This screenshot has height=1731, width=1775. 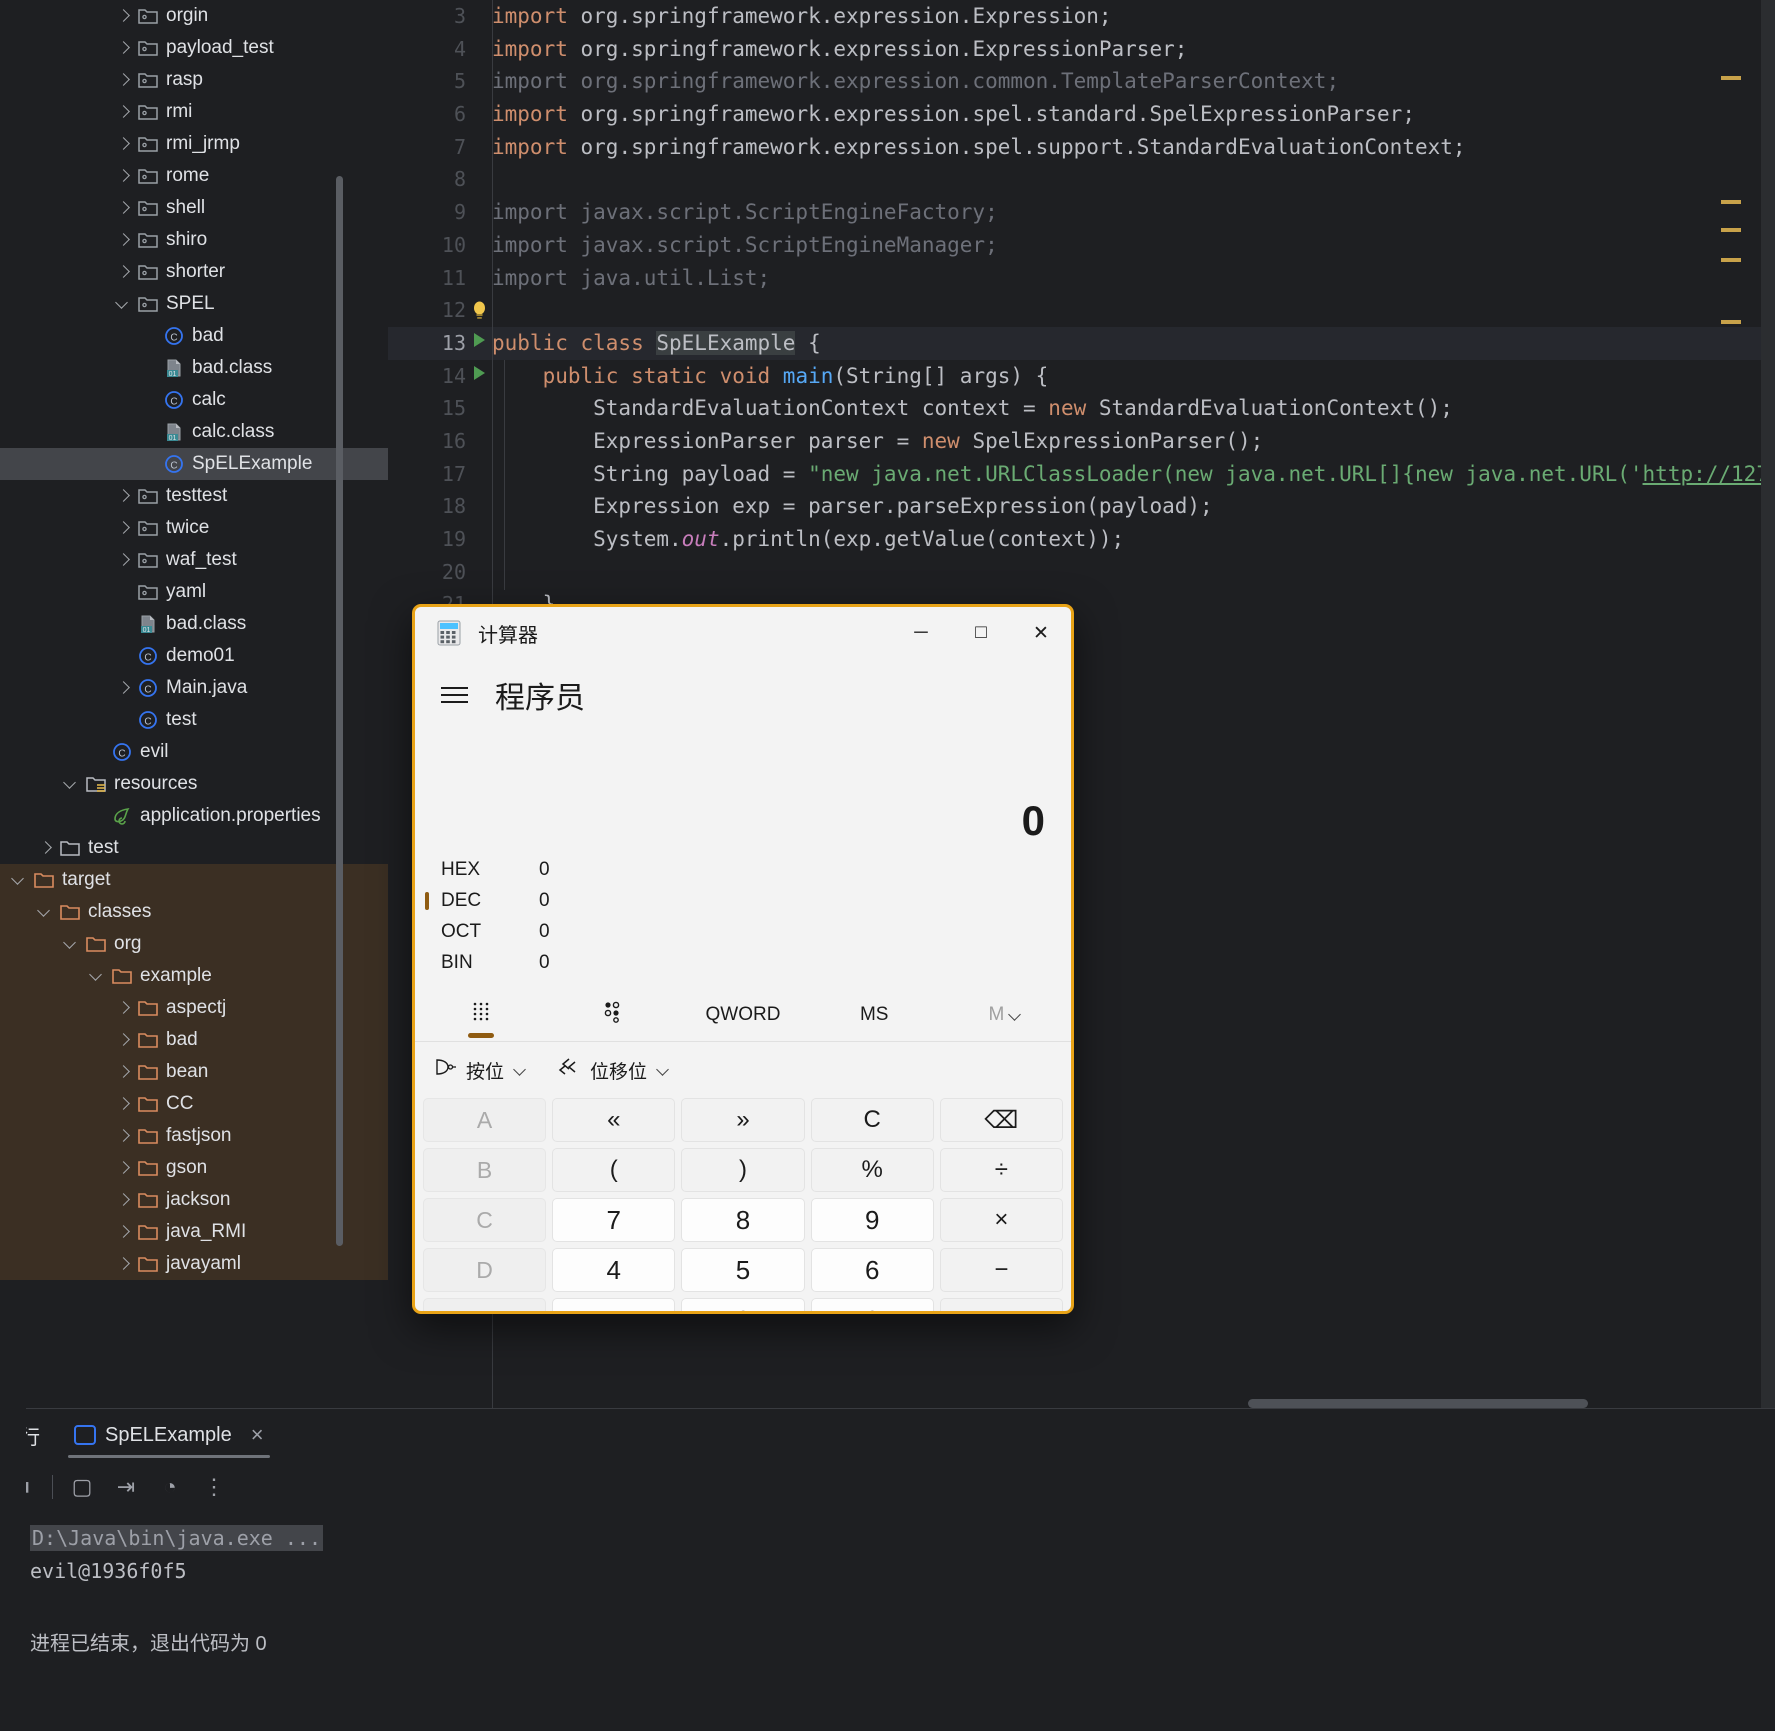 What do you see at coordinates (194, 112) in the screenshot?
I see `tree-item-rmi: rmi` at bounding box center [194, 112].